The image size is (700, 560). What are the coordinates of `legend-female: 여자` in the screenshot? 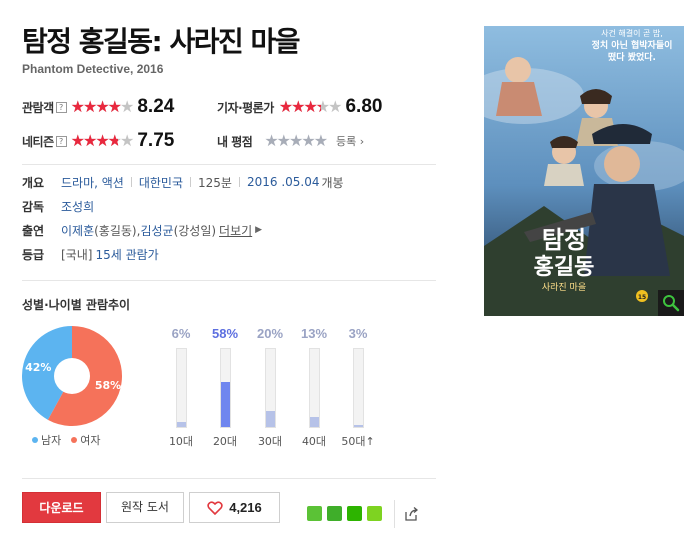 It's located at (86, 440).